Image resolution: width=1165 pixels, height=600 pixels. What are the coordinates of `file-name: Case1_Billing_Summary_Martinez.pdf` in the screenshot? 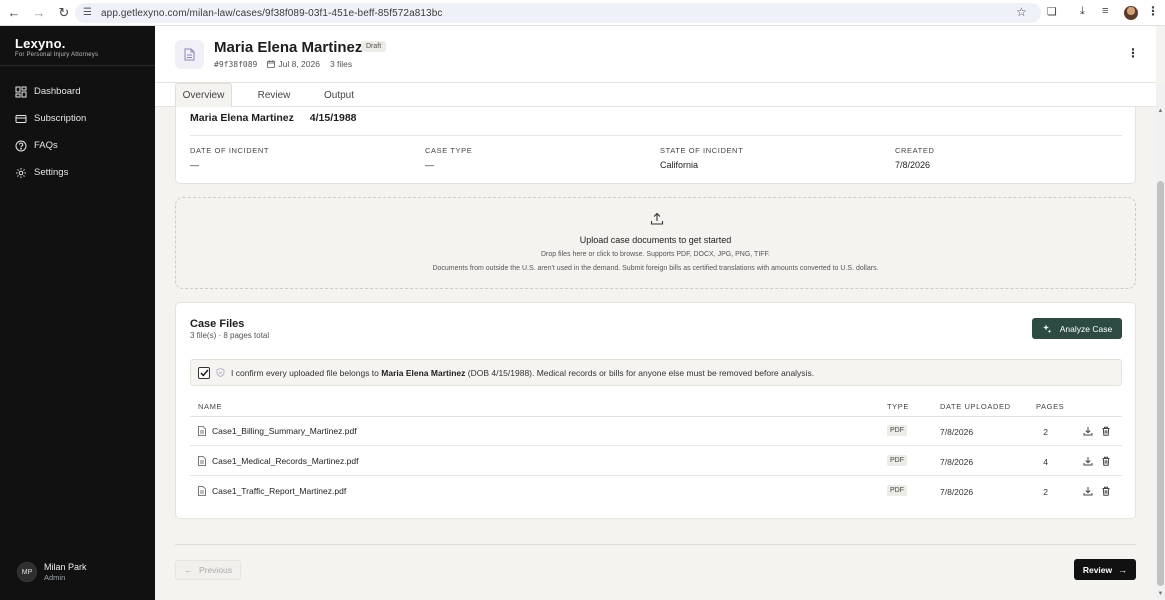 It's located at (277, 431).